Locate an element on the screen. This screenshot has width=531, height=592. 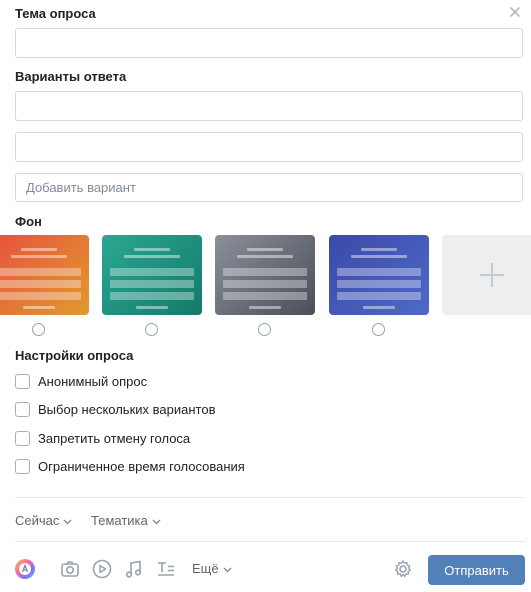
plus-icon is located at coordinates (492, 275).